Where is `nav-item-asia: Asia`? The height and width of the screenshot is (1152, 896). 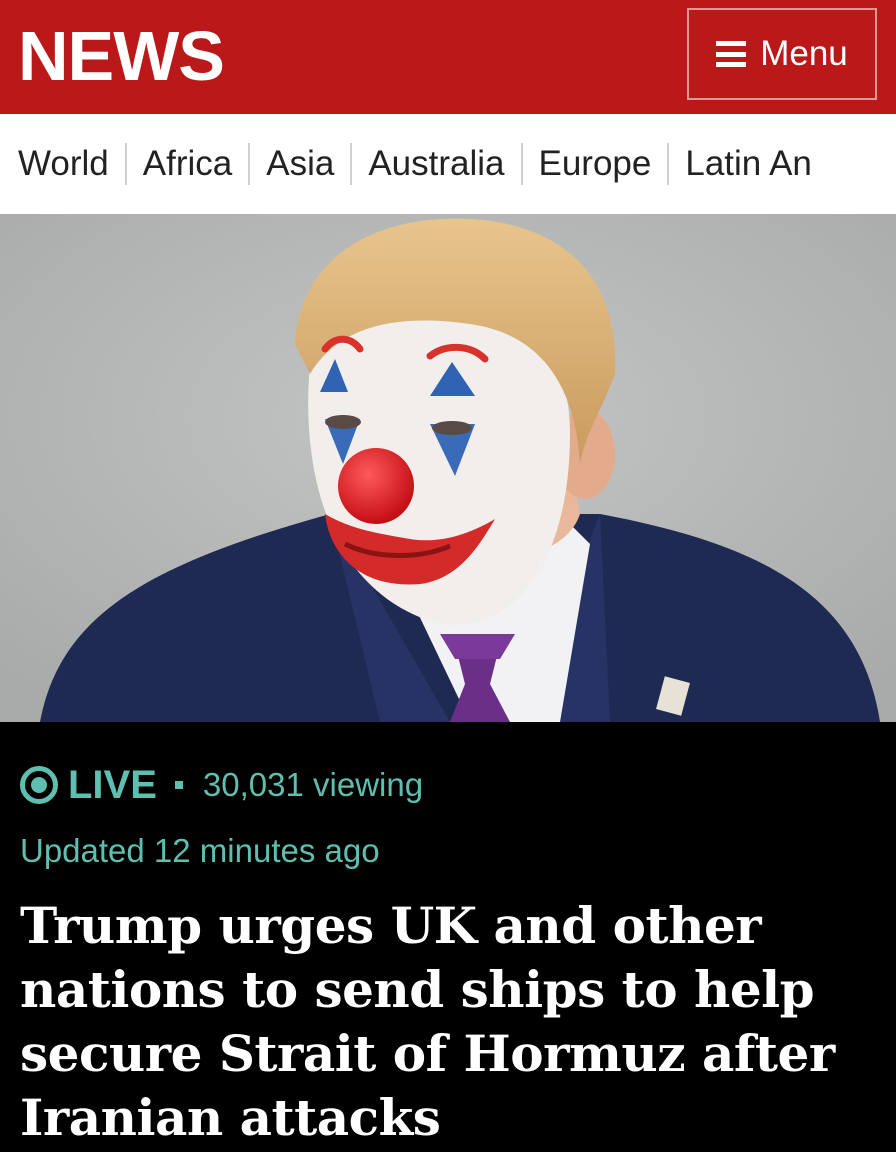 nav-item-asia: Asia is located at coordinates (301, 164).